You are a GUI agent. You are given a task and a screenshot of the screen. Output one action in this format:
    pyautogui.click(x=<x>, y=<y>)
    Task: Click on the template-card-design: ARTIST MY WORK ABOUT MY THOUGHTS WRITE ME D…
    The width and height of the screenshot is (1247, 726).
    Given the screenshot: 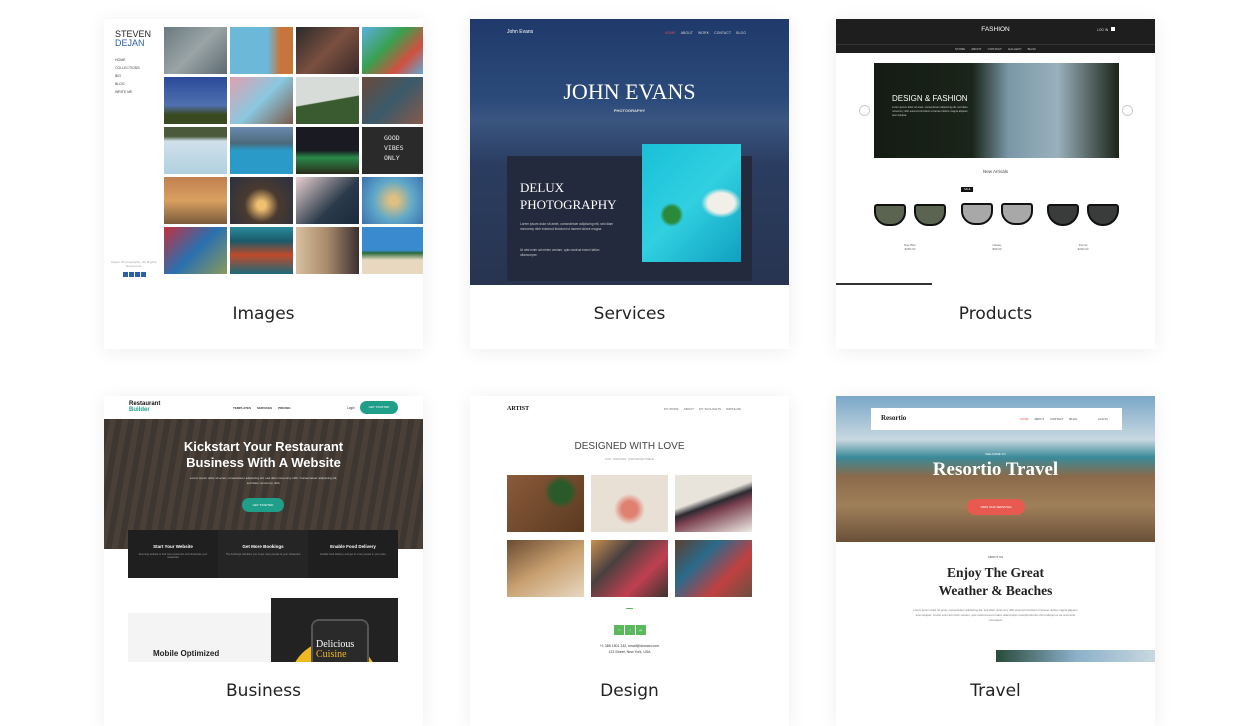 What is the action you would take?
    pyautogui.click(x=629, y=561)
    